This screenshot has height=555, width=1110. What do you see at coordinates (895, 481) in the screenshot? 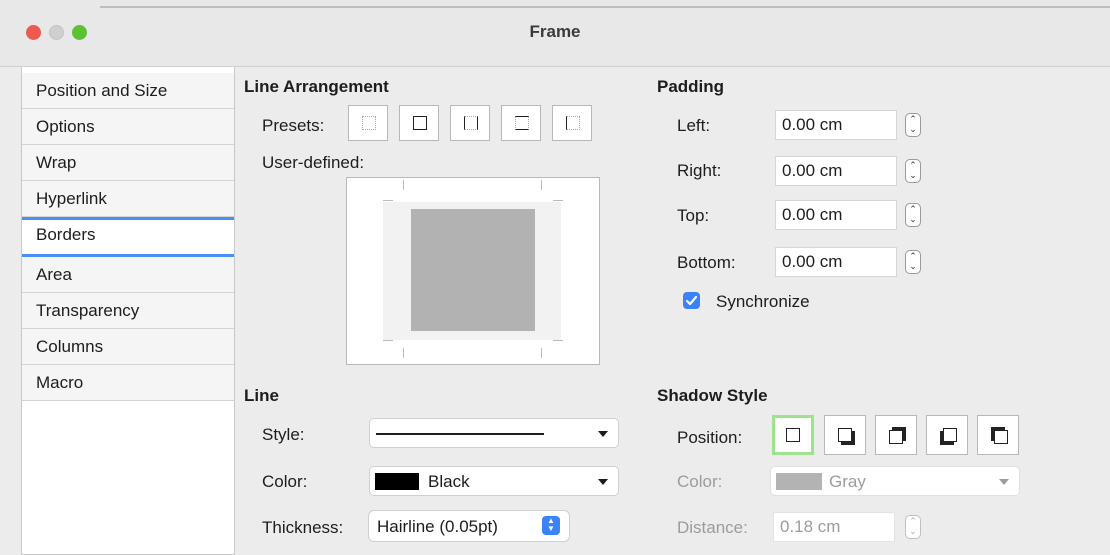
I see `shadow-color-dropdown: Gray` at bounding box center [895, 481].